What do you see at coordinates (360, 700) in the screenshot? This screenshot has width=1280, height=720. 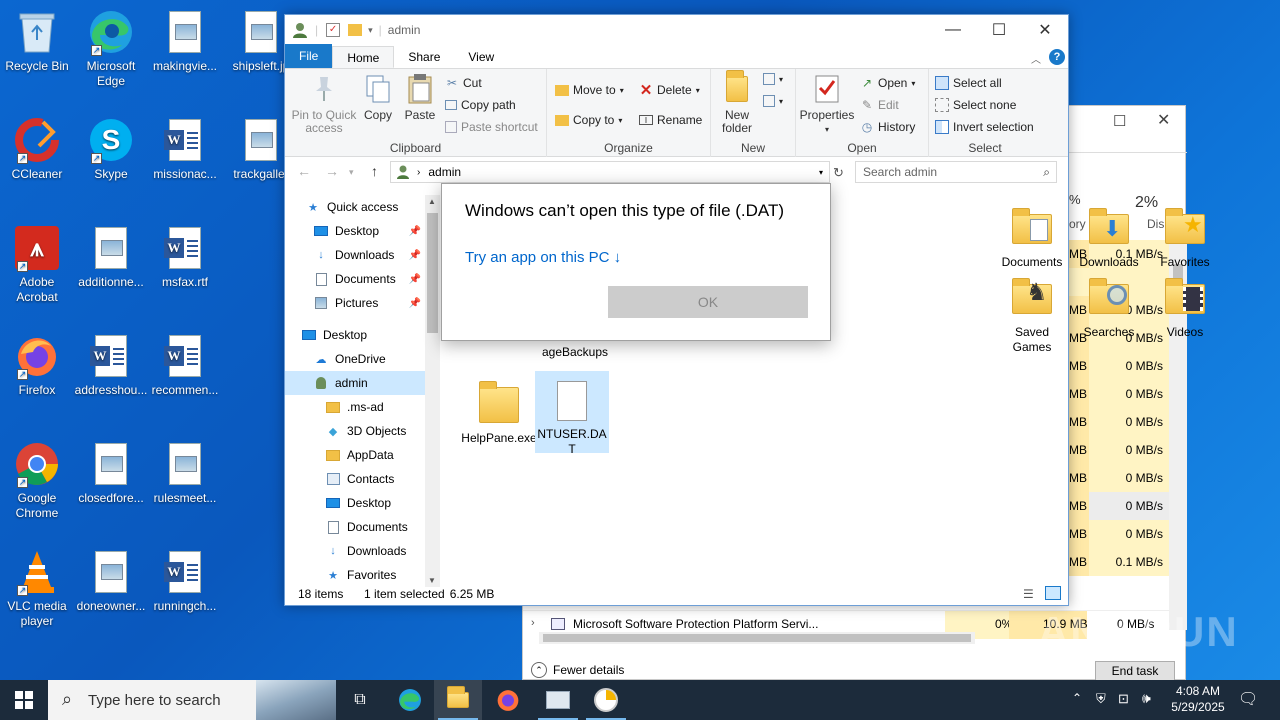 I see `task-view-button: ⧉` at bounding box center [360, 700].